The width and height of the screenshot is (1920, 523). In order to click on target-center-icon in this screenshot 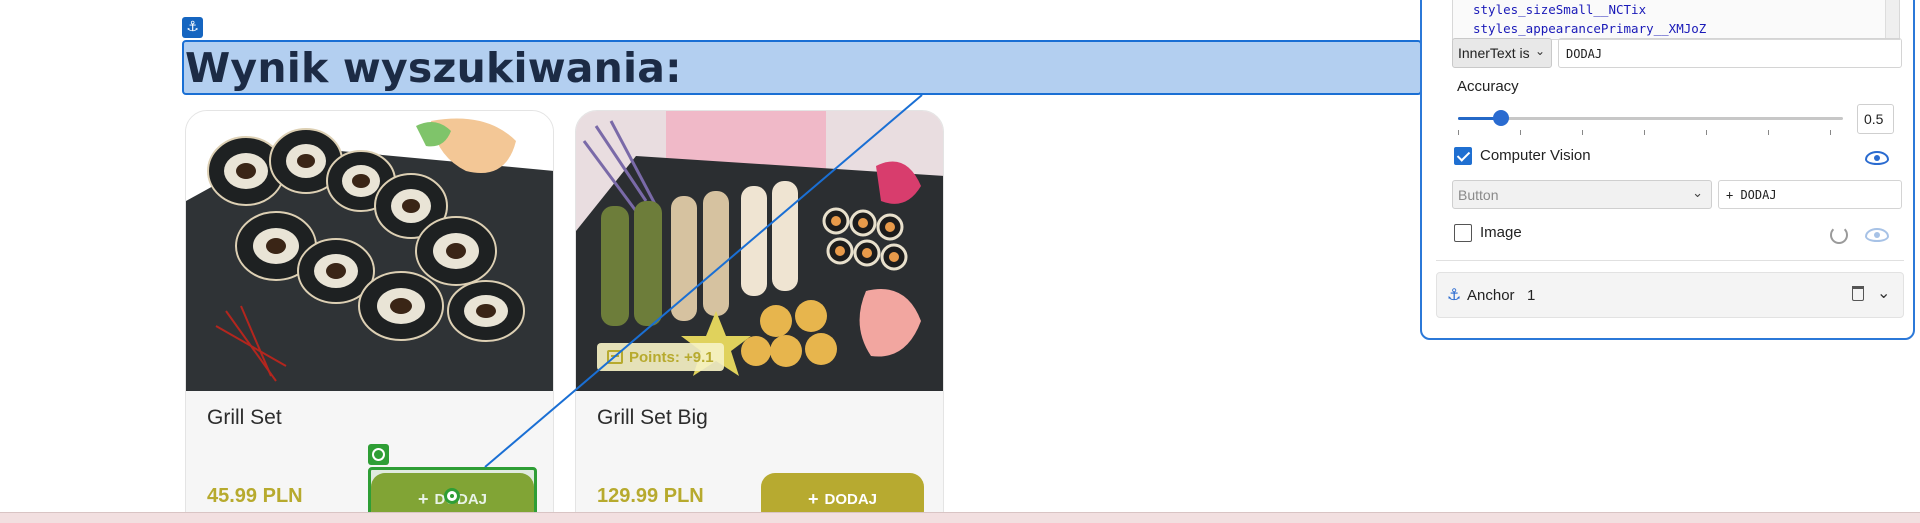, I will do `click(452, 496)`.